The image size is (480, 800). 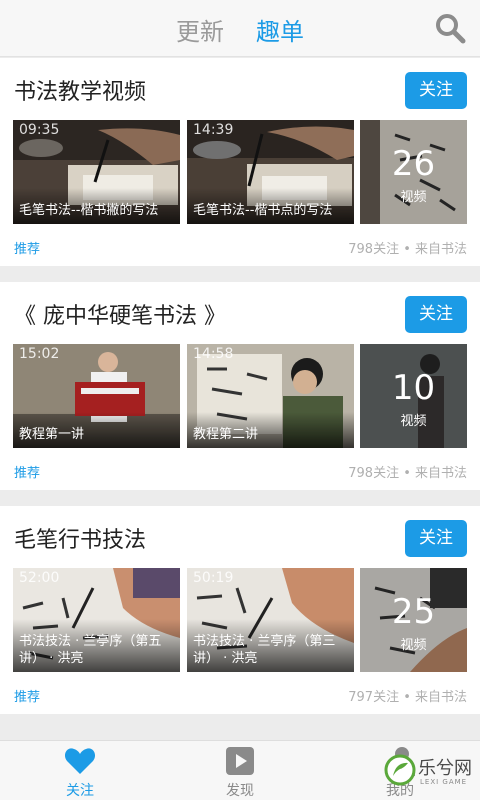 What do you see at coordinates (80, 791) in the screenshot?
I see `nav-label: 关注` at bounding box center [80, 791].